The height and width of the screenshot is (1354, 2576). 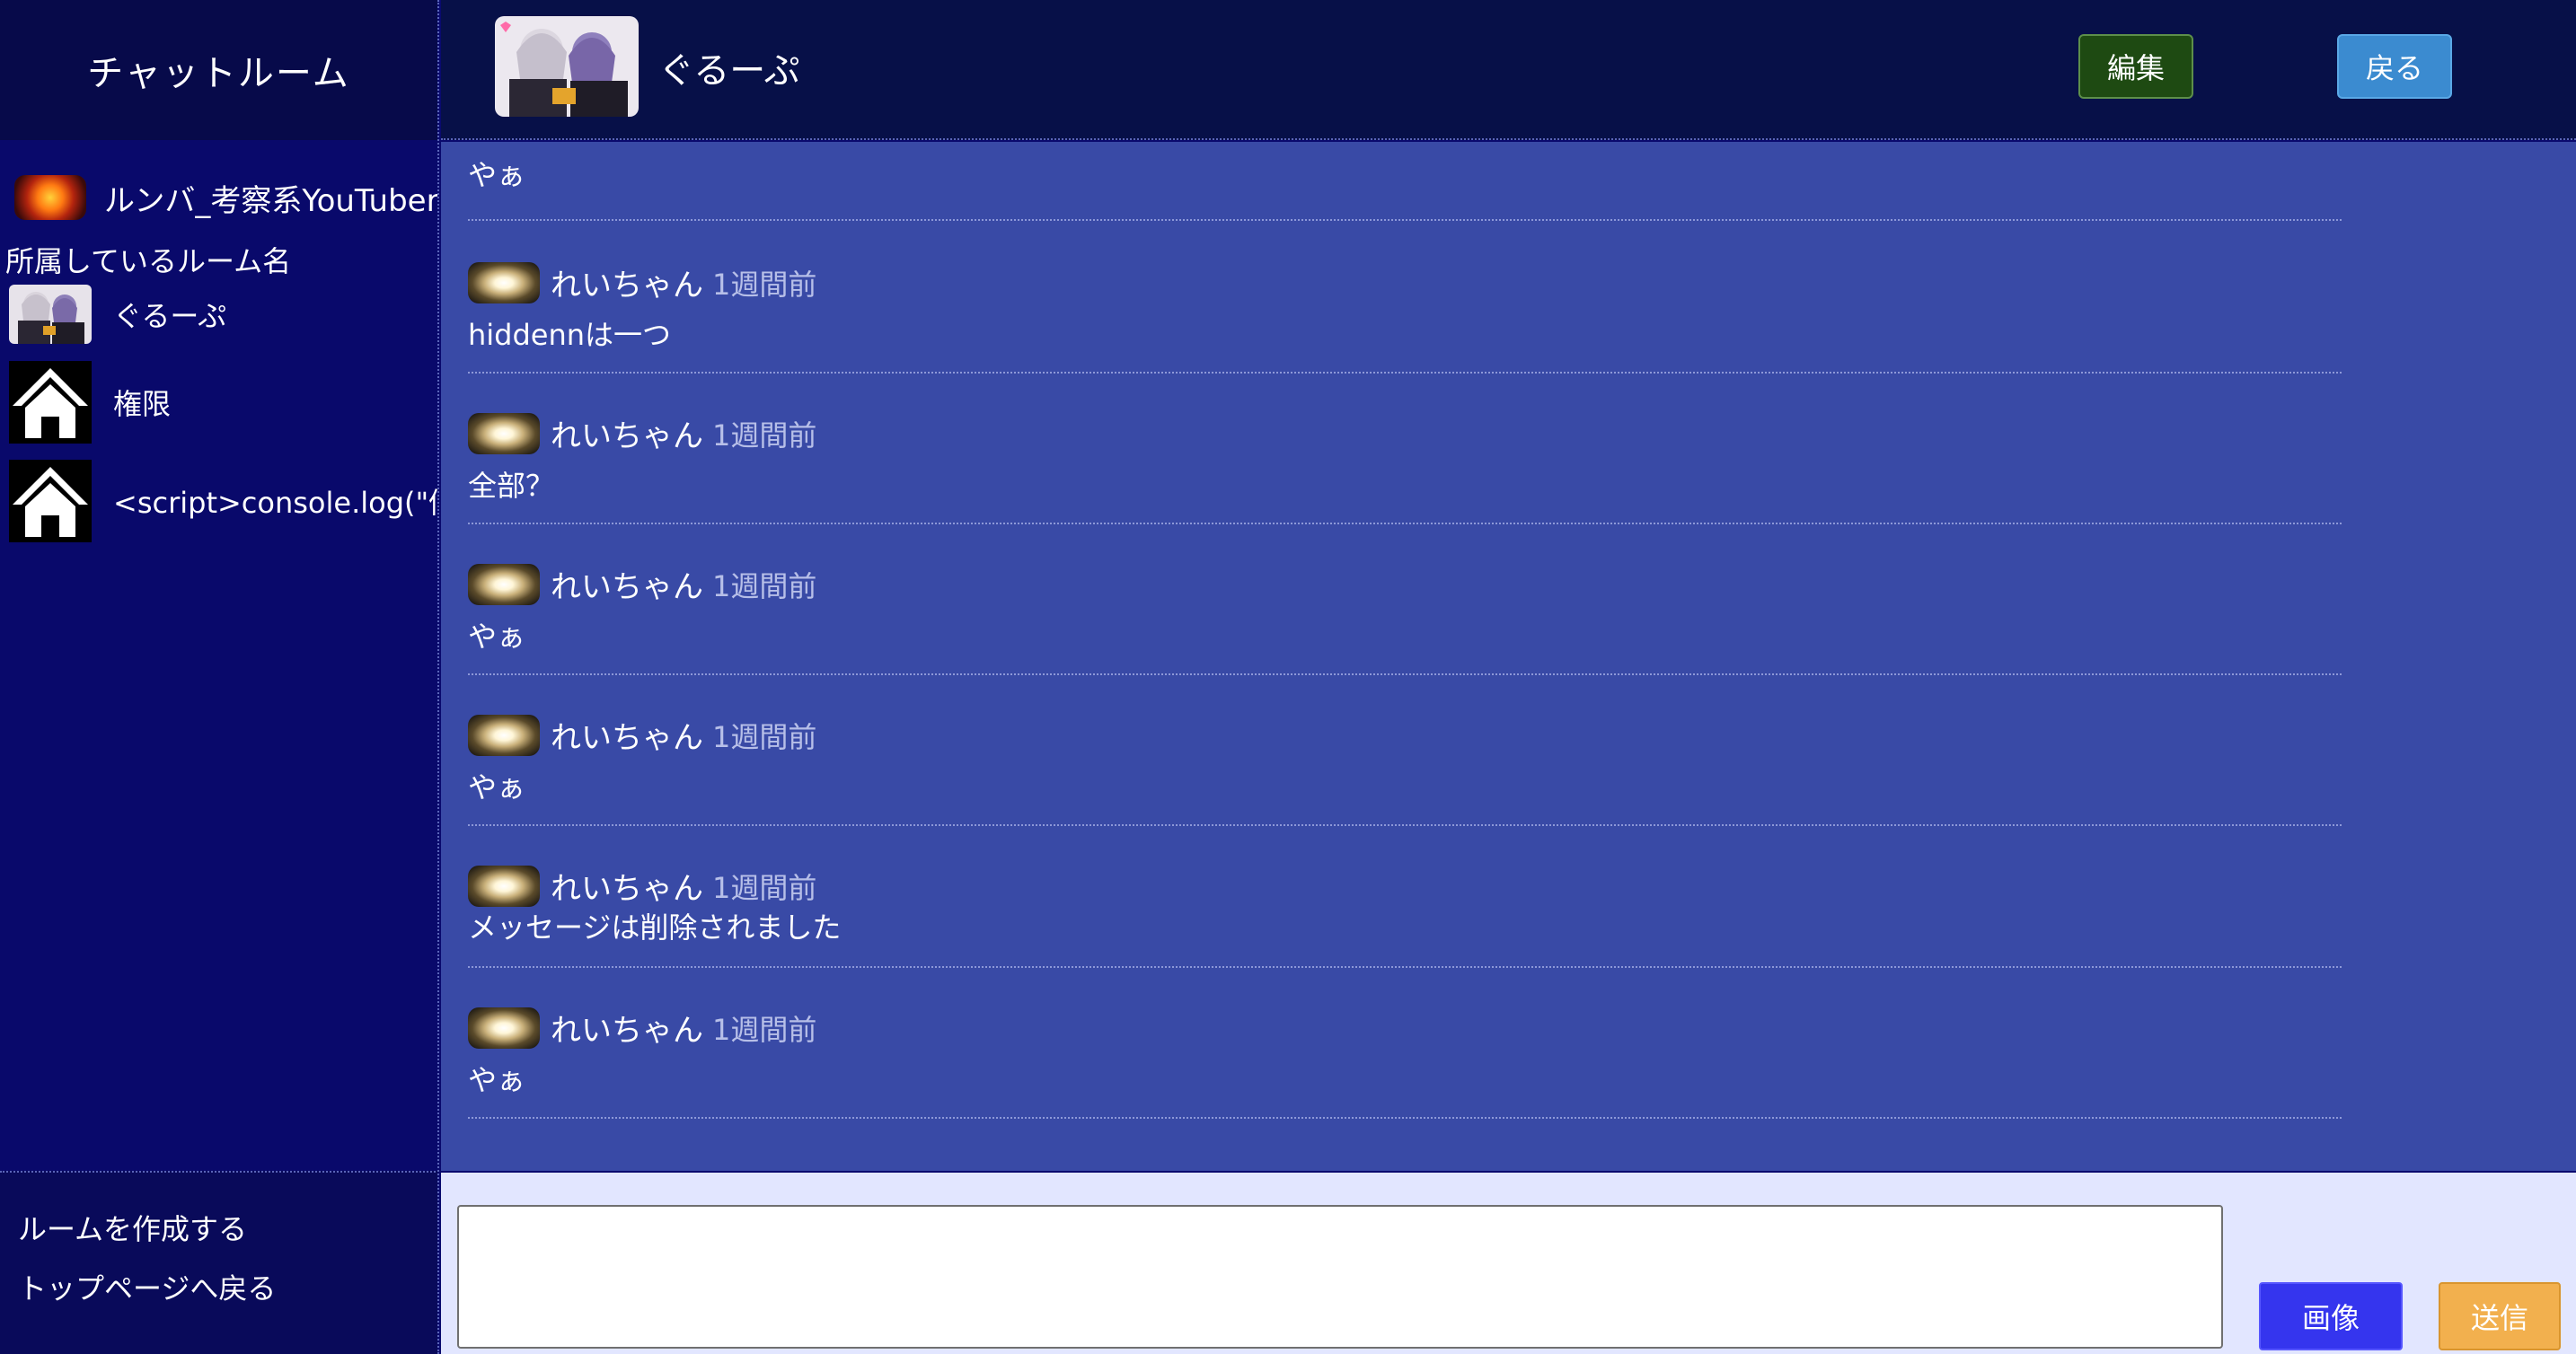 What do you see at coordinates (1405, 298) in the screenshot?
I see `message-item: れいちゃん 1週間前 hiddennは一つ` at bounding box center [1405, 298].